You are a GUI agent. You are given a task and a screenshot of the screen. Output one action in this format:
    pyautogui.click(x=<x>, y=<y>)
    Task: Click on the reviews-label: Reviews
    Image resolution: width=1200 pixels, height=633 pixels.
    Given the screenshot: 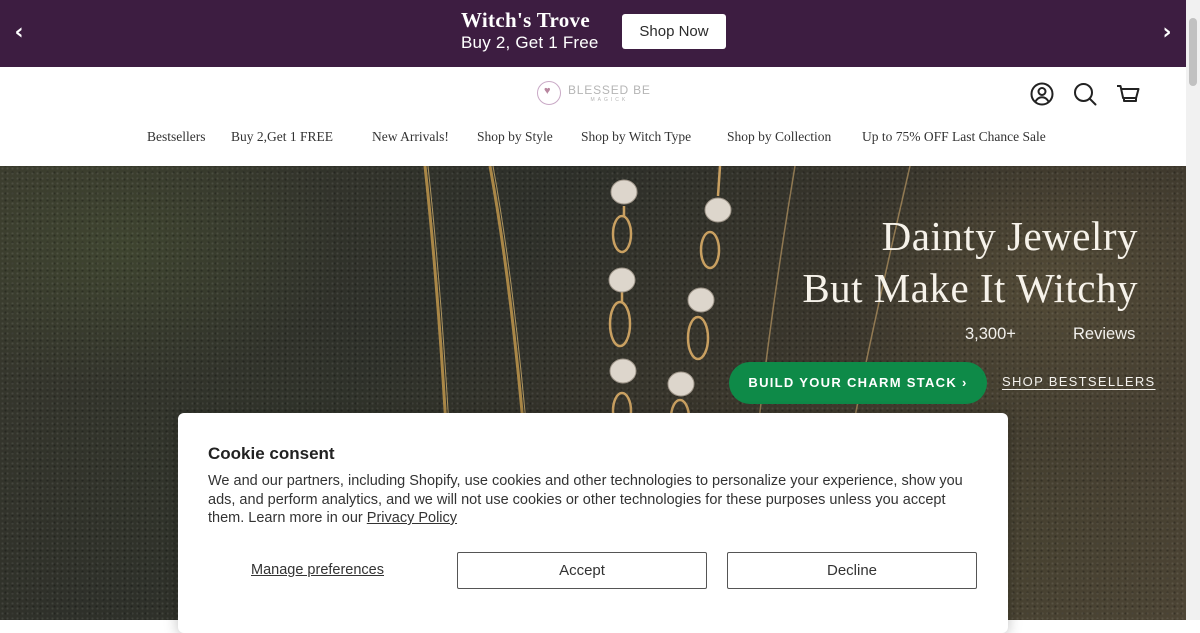 What is the action you would take?
    pyautogui.click(x=1104, y=334)
    